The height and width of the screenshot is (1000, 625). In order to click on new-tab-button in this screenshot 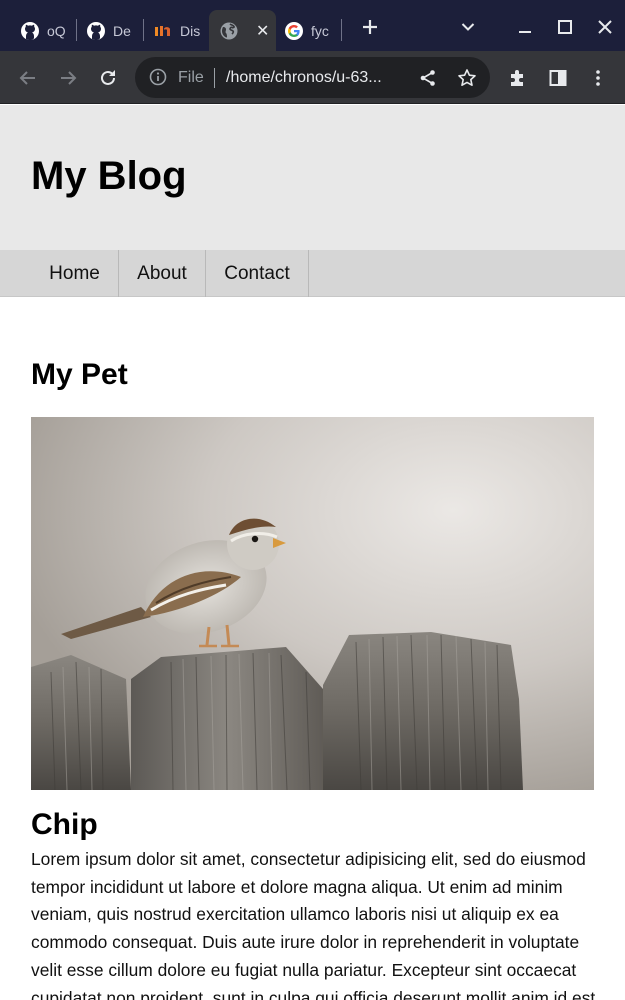, I will do `click(370, 27)`.